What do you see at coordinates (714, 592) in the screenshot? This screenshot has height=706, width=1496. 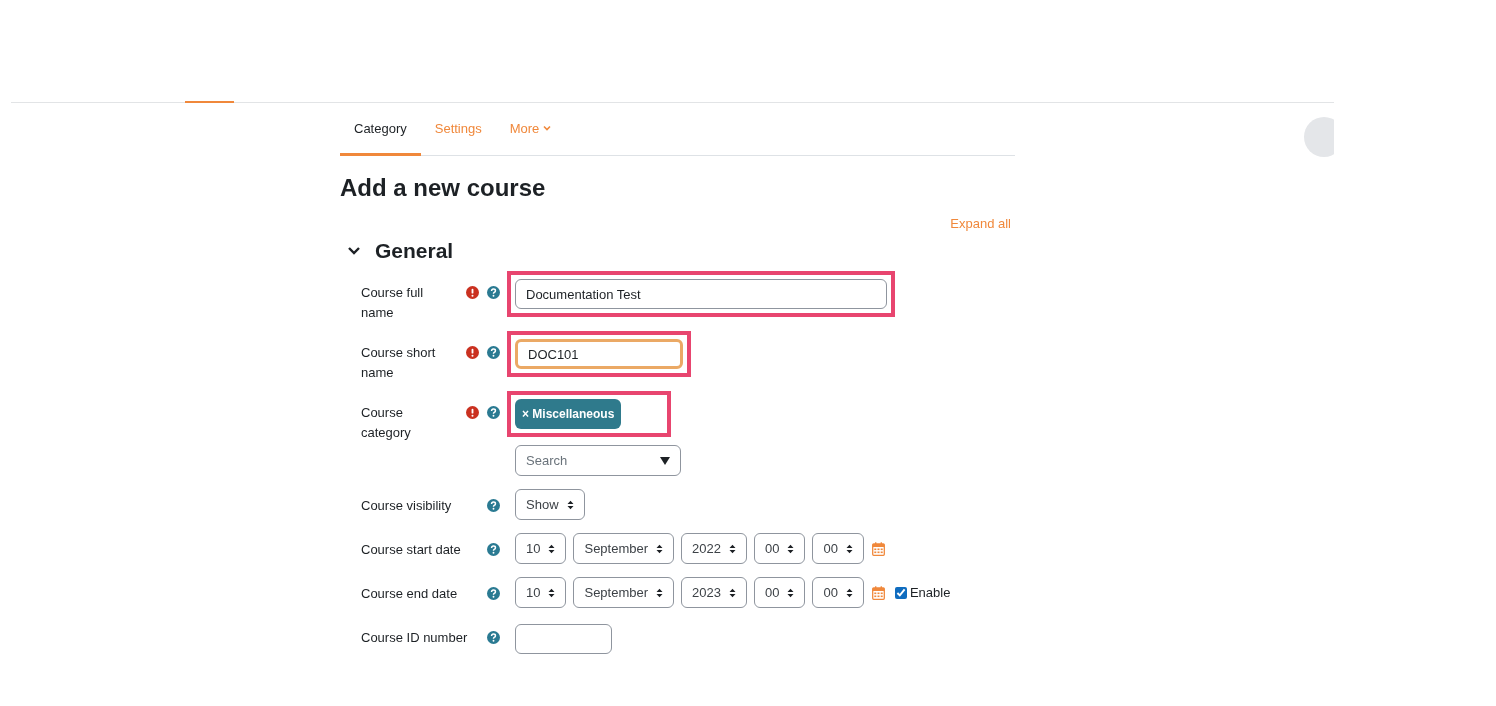 I see `select-dropdown: 2023` at bounding box center [714, 592].